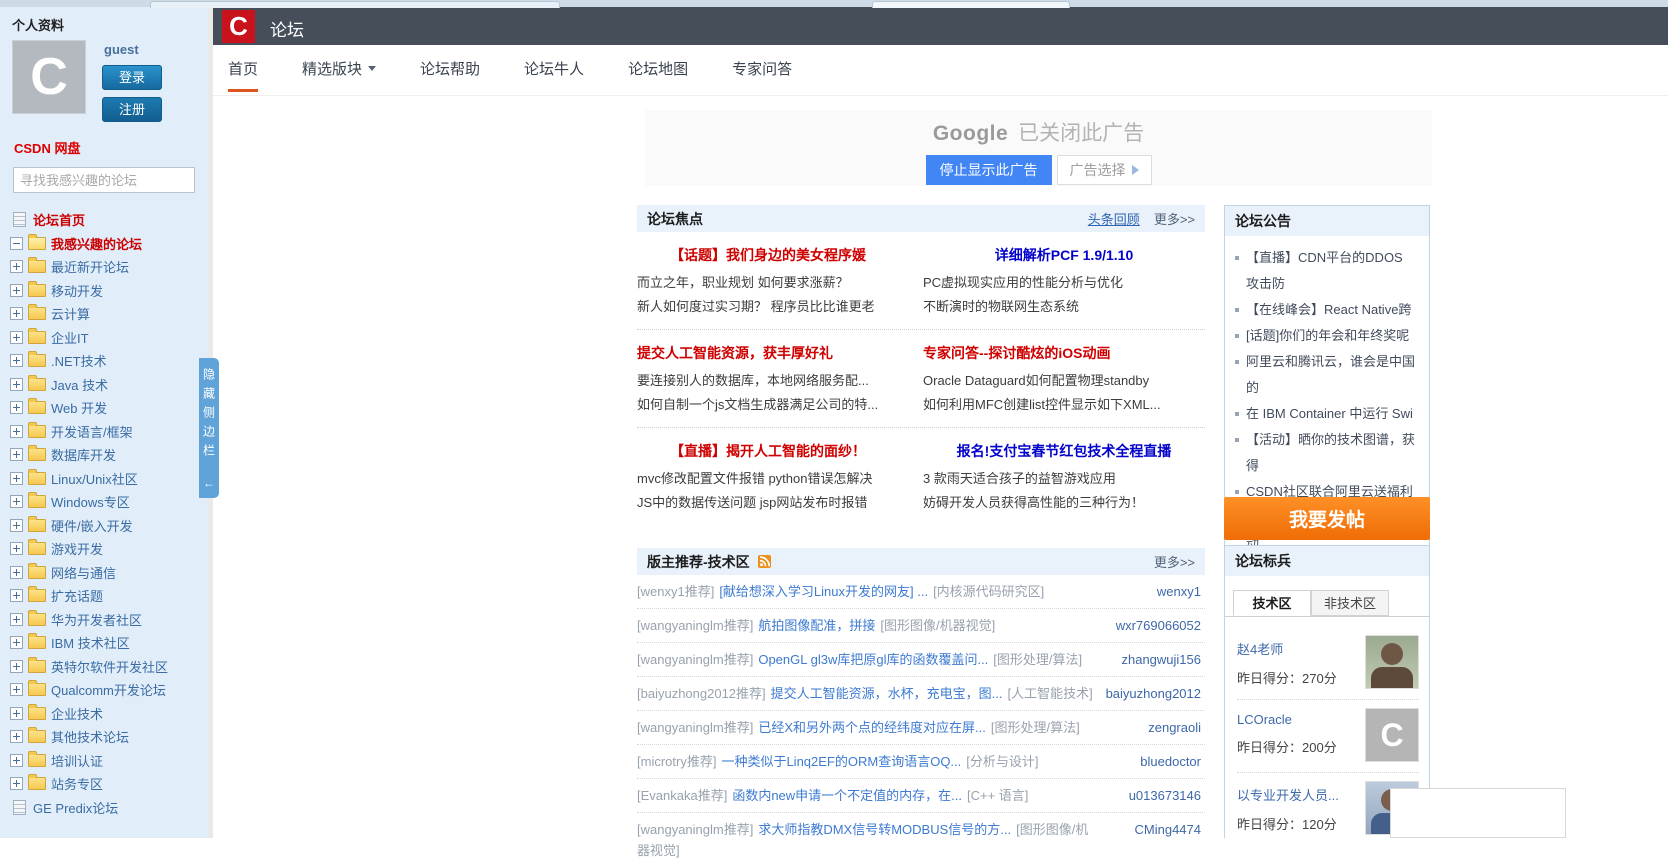 Image resolution: width=1668 pixels, height=867 pixels. What do you see at coordinates (109, 526) in the screenshot?
I see `sidebar-item: 硬件/嵌入开发` at bounding box center [109, 526].